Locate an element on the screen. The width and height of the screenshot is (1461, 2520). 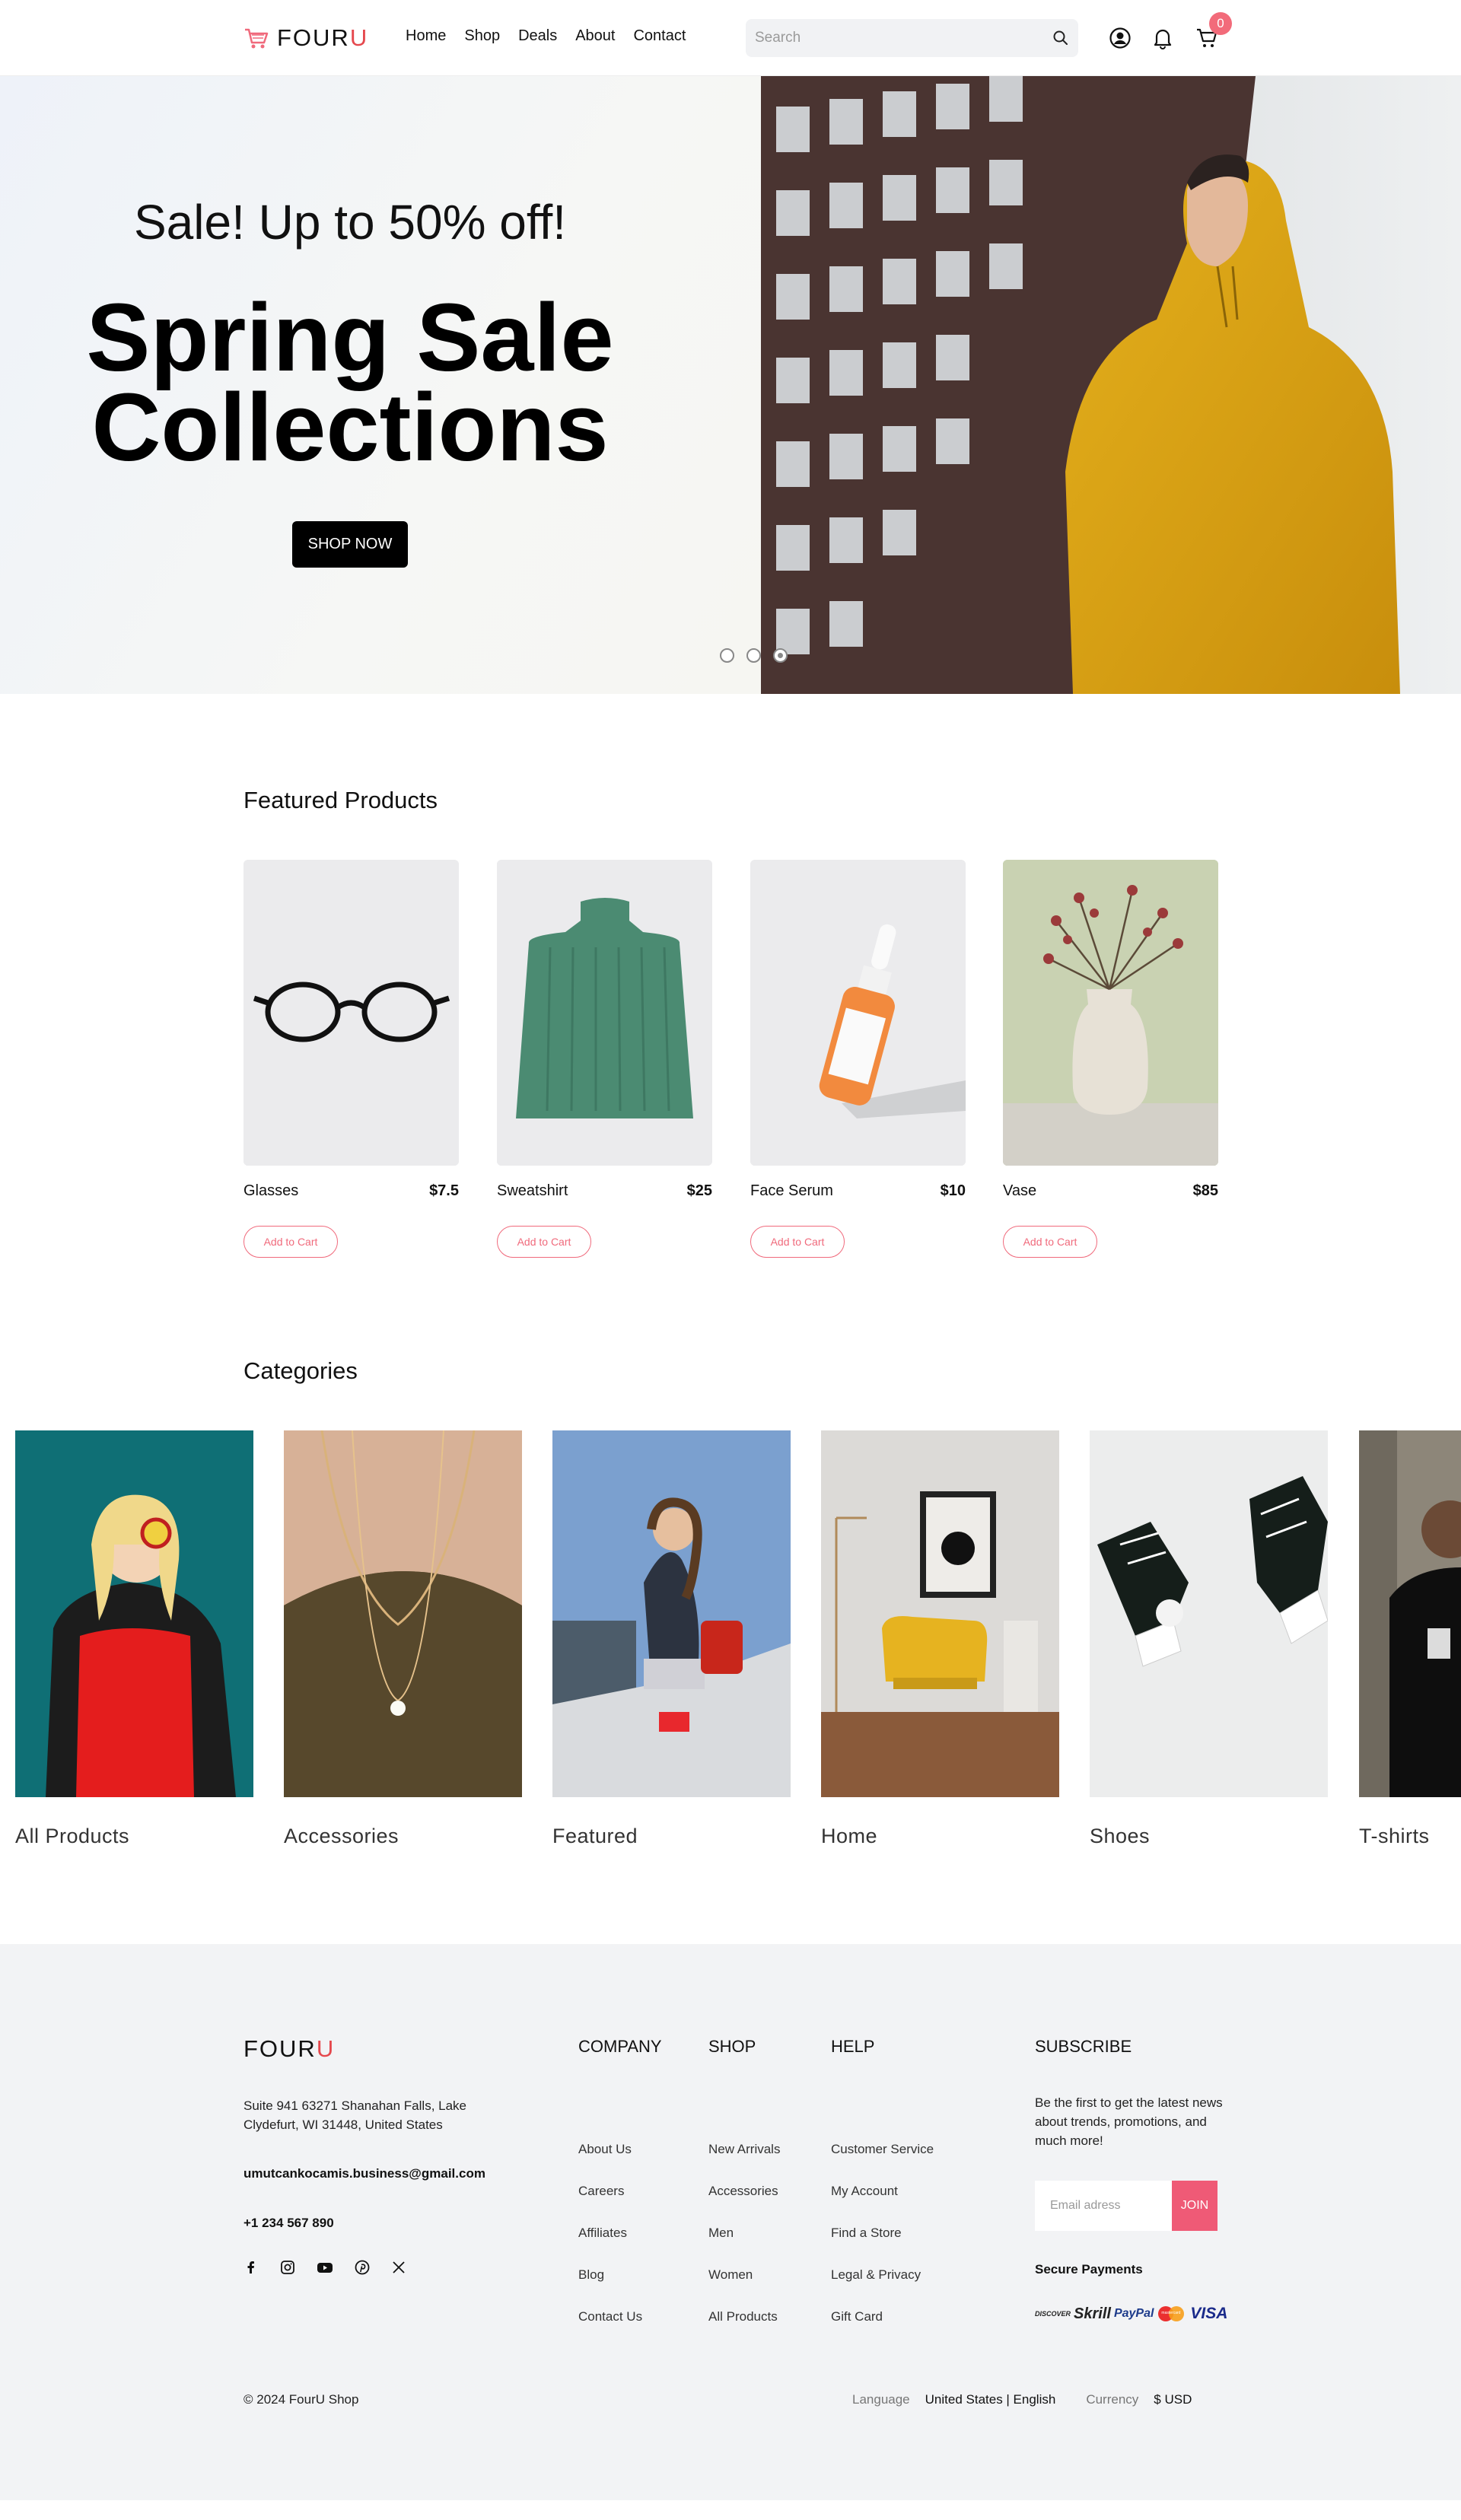
footer-link: Contact Us is located at coordinates (610, 2330).